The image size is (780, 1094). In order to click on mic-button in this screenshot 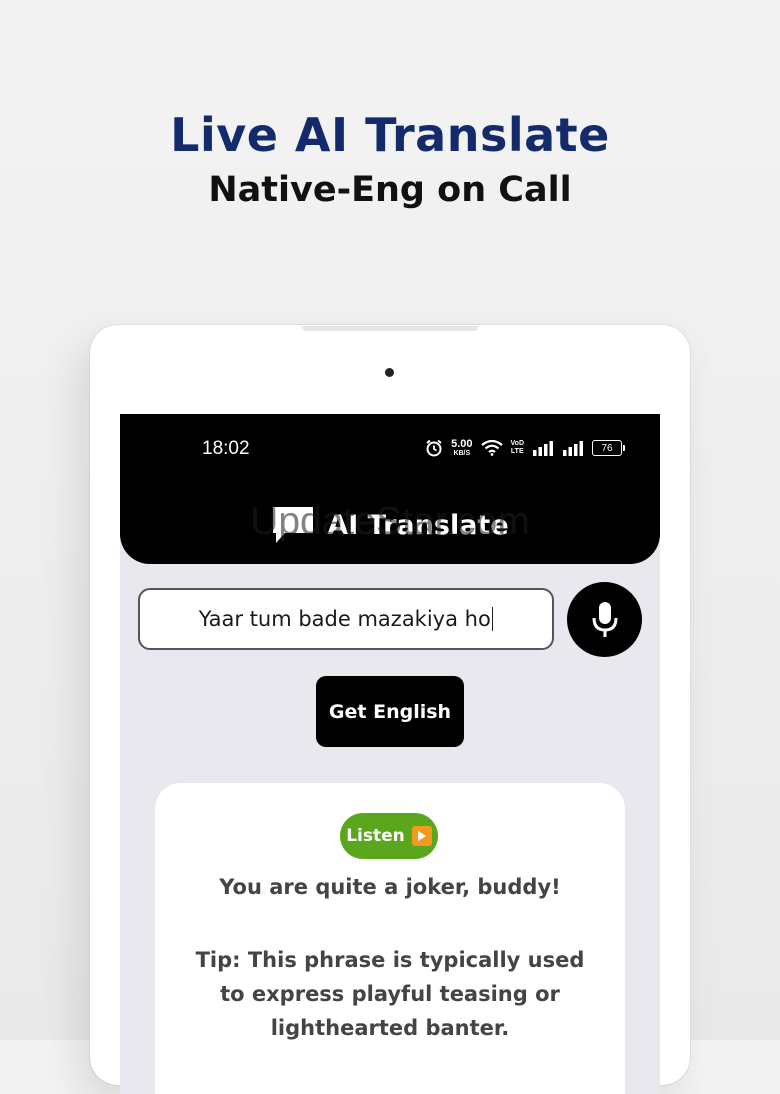, I will do `click(604, 619)`.